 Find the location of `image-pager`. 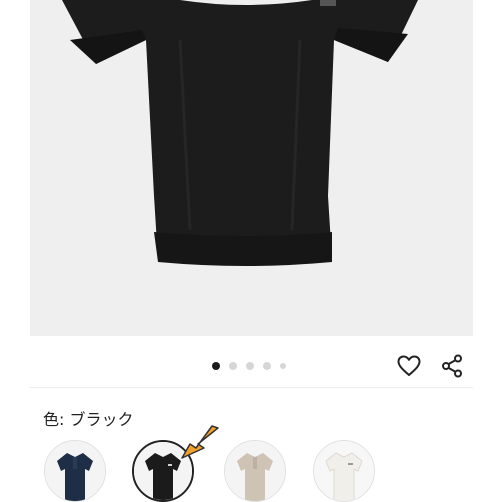

image-pager is located at coordinates (249, 366).